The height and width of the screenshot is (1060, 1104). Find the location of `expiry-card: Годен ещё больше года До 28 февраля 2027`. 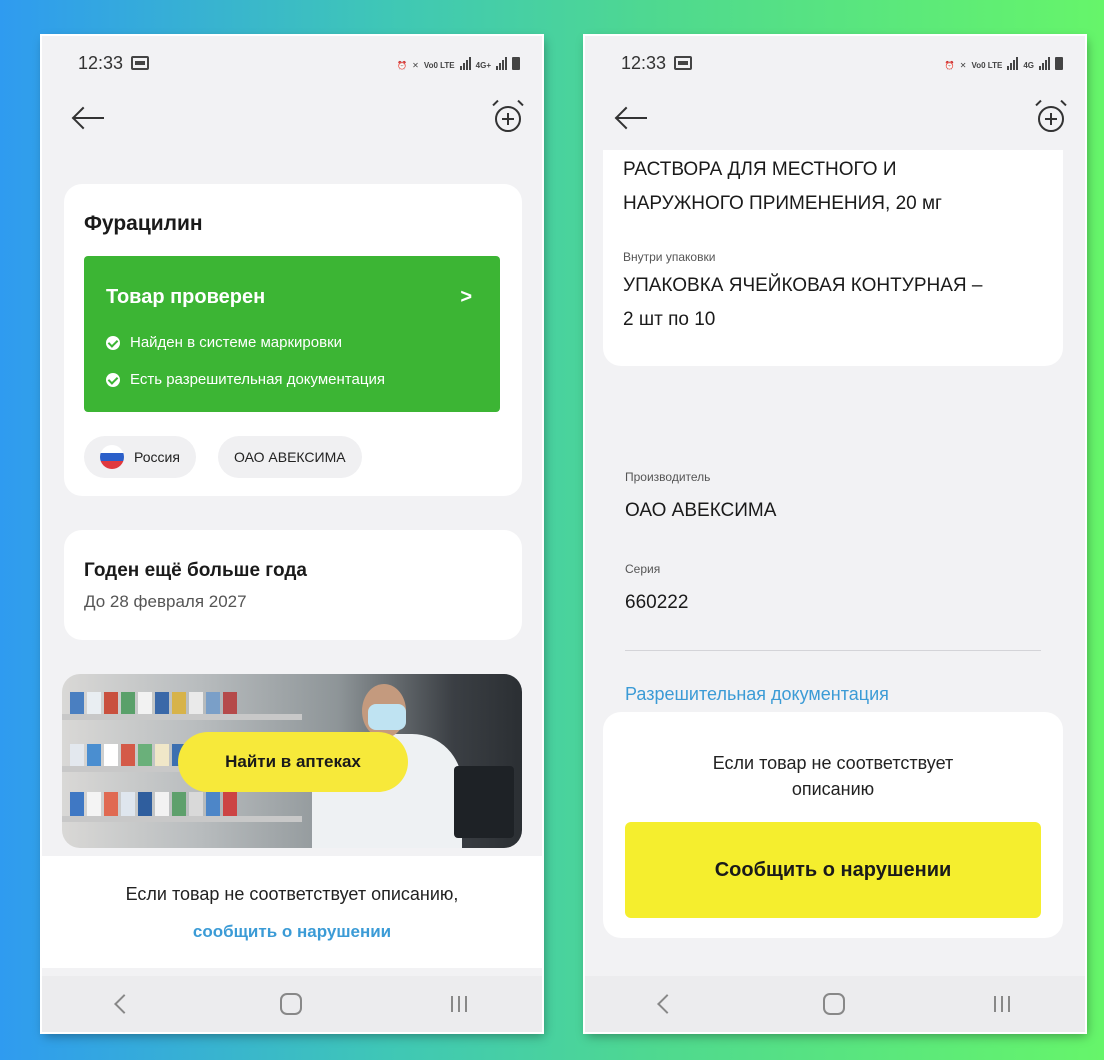

expiry-card: Годен ещё больше года До 28 февраля 2027 is located at coordinates (293, 585).